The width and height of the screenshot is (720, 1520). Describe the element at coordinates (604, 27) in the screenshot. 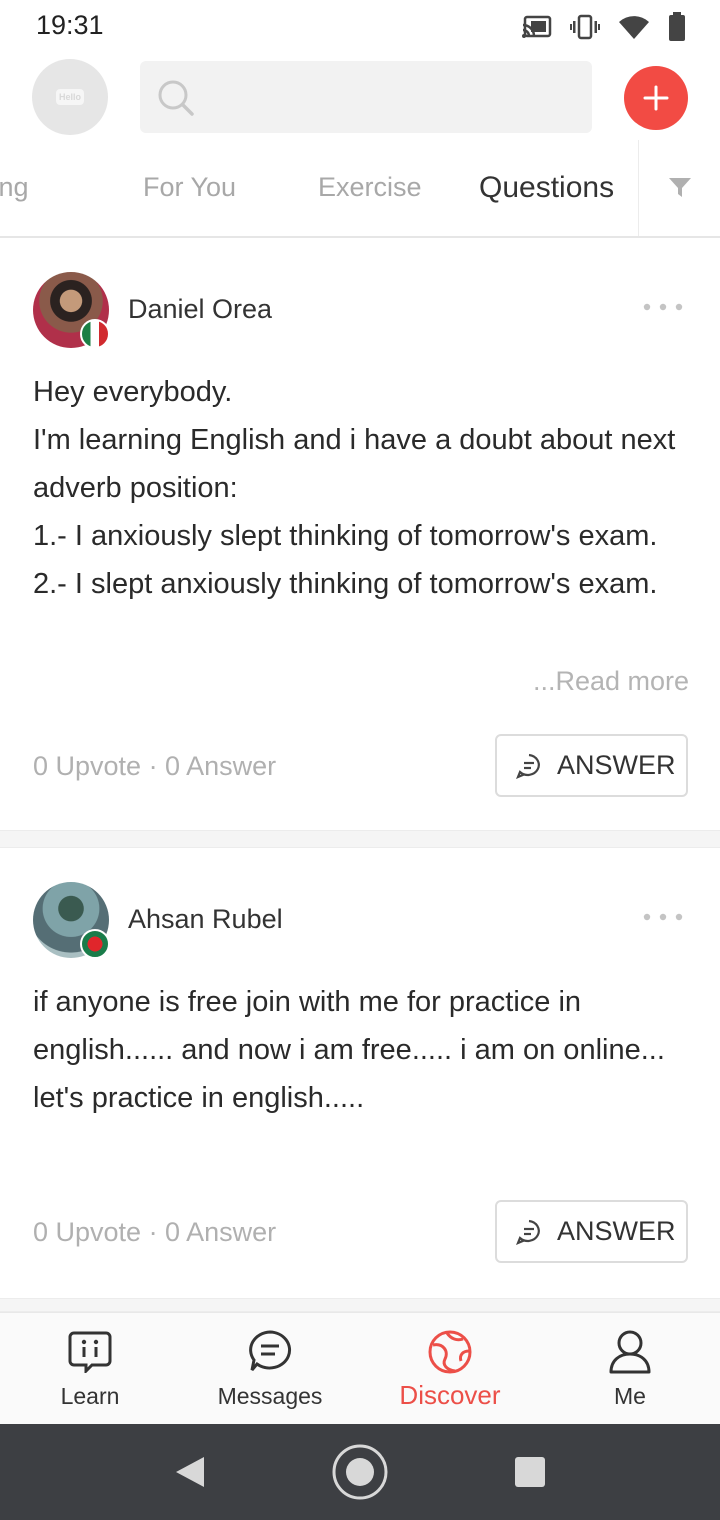

I see `status-icons` at that location.